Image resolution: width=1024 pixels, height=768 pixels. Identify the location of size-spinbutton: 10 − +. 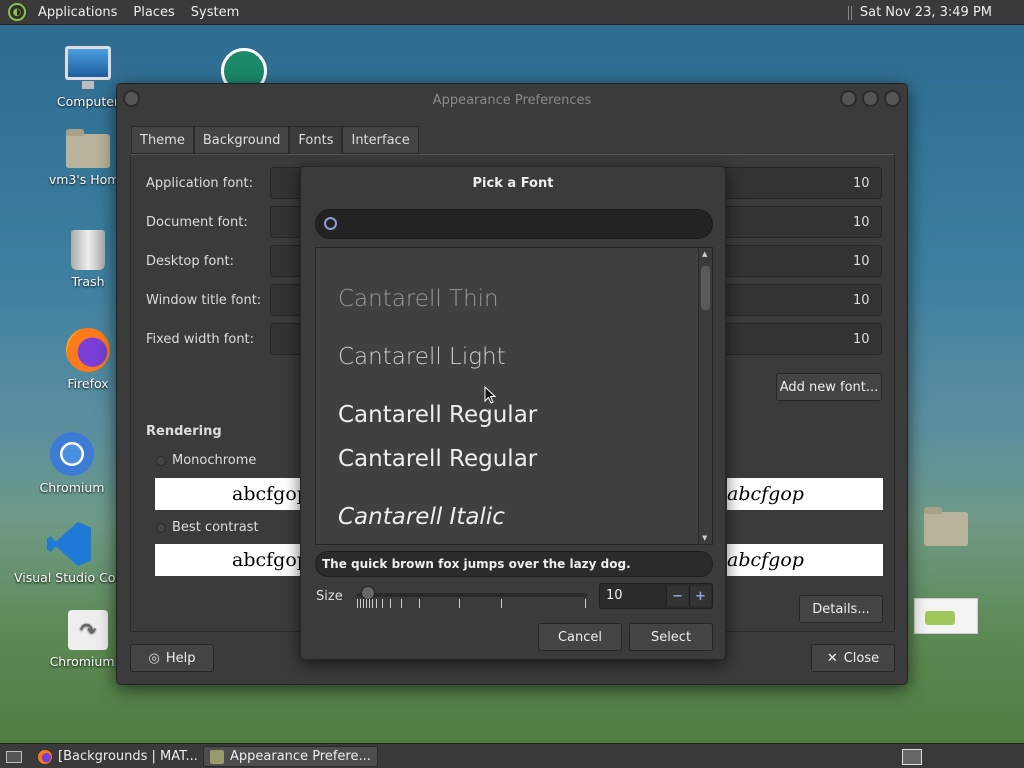
(656, 596).